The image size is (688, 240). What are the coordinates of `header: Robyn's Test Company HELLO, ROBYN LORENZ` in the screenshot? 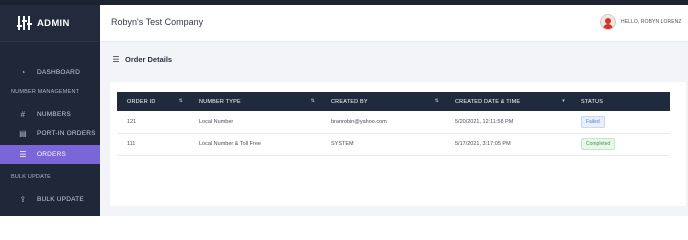 It's located at (394, 23).